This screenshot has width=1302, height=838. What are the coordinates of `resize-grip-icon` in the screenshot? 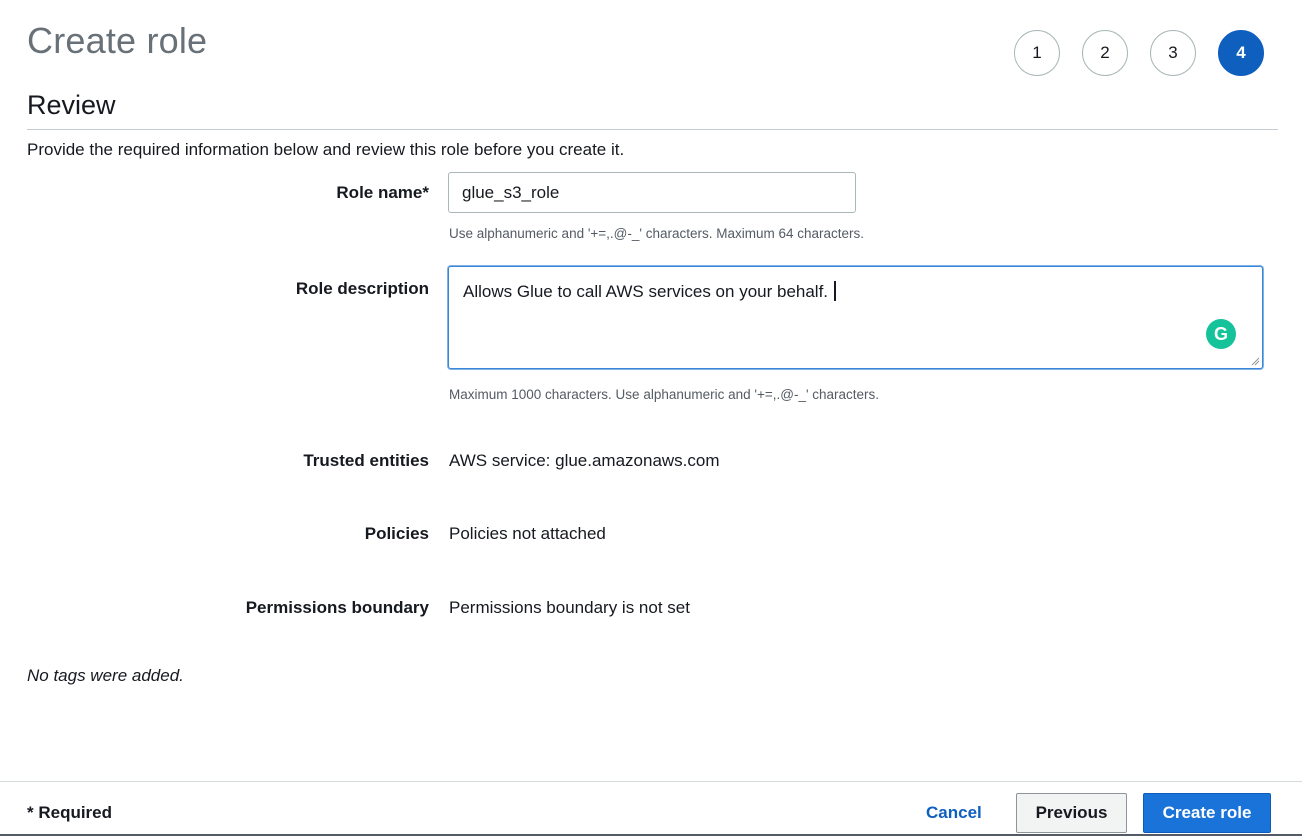 It's located at (1255, 361).